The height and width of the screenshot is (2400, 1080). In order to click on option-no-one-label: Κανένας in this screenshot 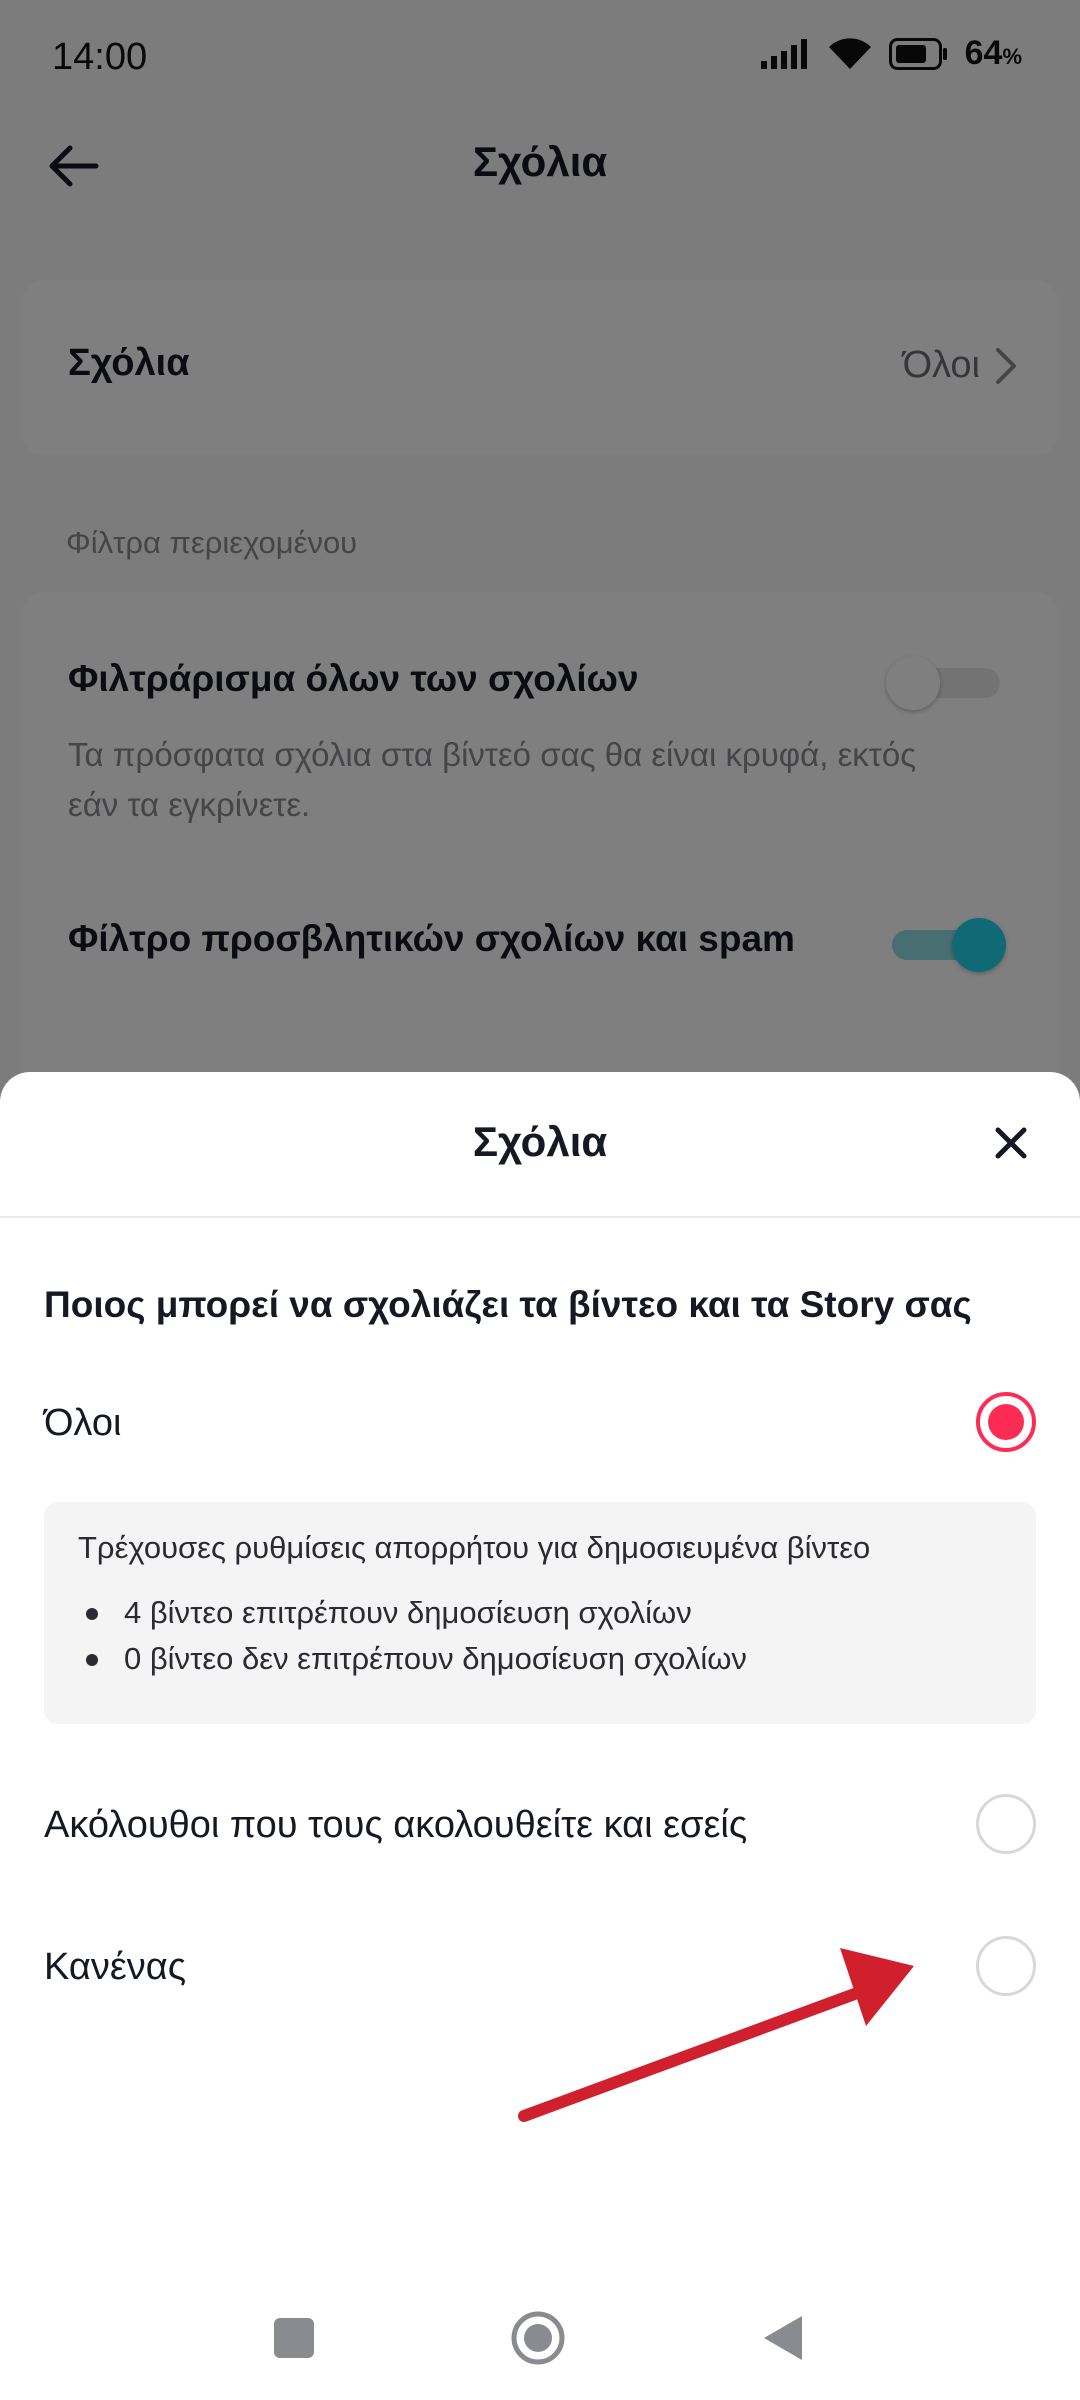, I will do `click(115, 1967)`.